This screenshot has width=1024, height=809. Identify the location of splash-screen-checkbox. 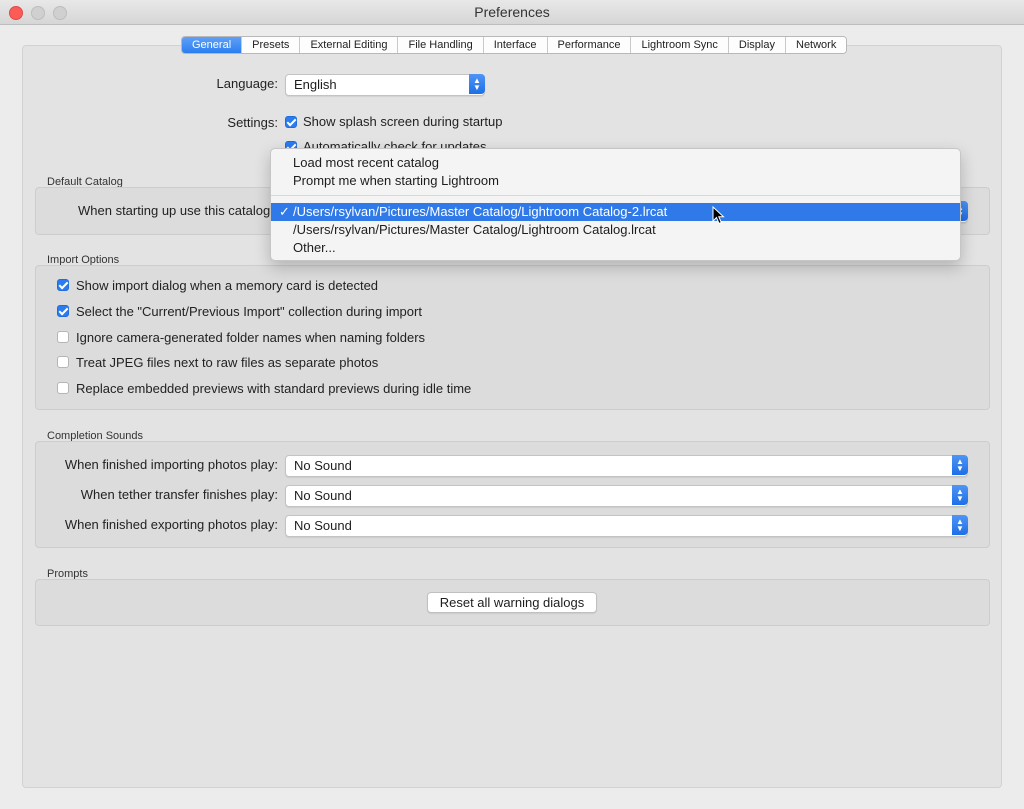
(291, 122).